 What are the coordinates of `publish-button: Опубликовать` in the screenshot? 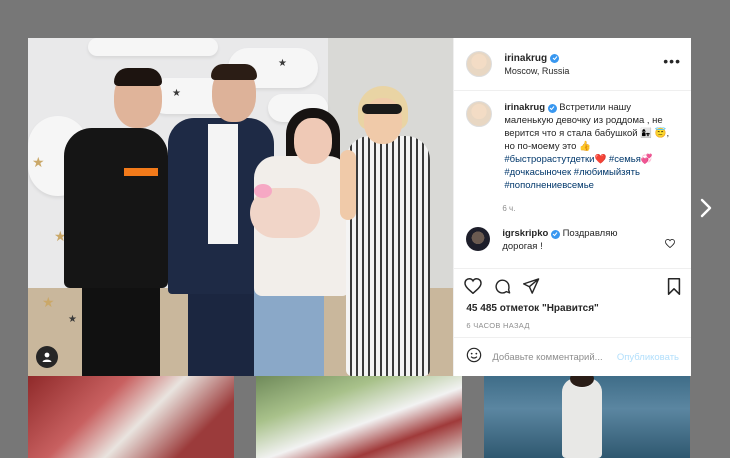 It's located at (648, 357).